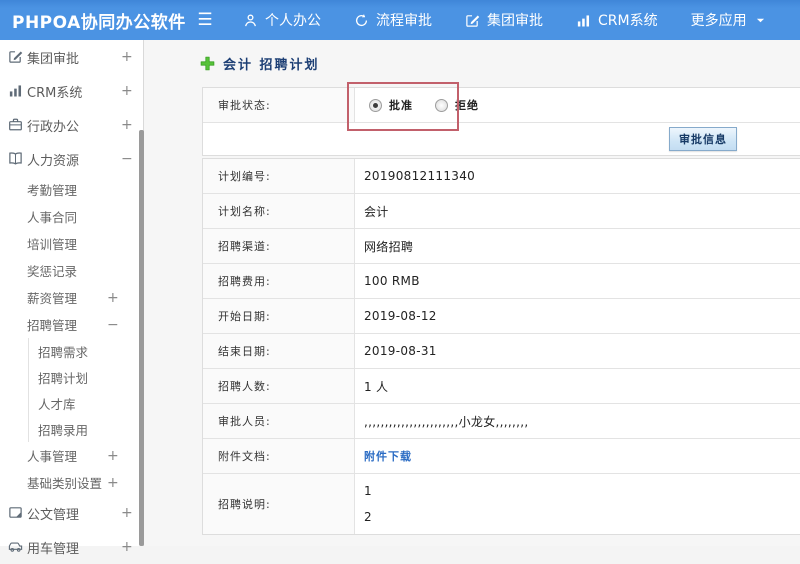 The image size is (800, 564). Describe the element at coordinates (279, 504) in the screenshot. I see `field-label: 招聘说明:` at that location.